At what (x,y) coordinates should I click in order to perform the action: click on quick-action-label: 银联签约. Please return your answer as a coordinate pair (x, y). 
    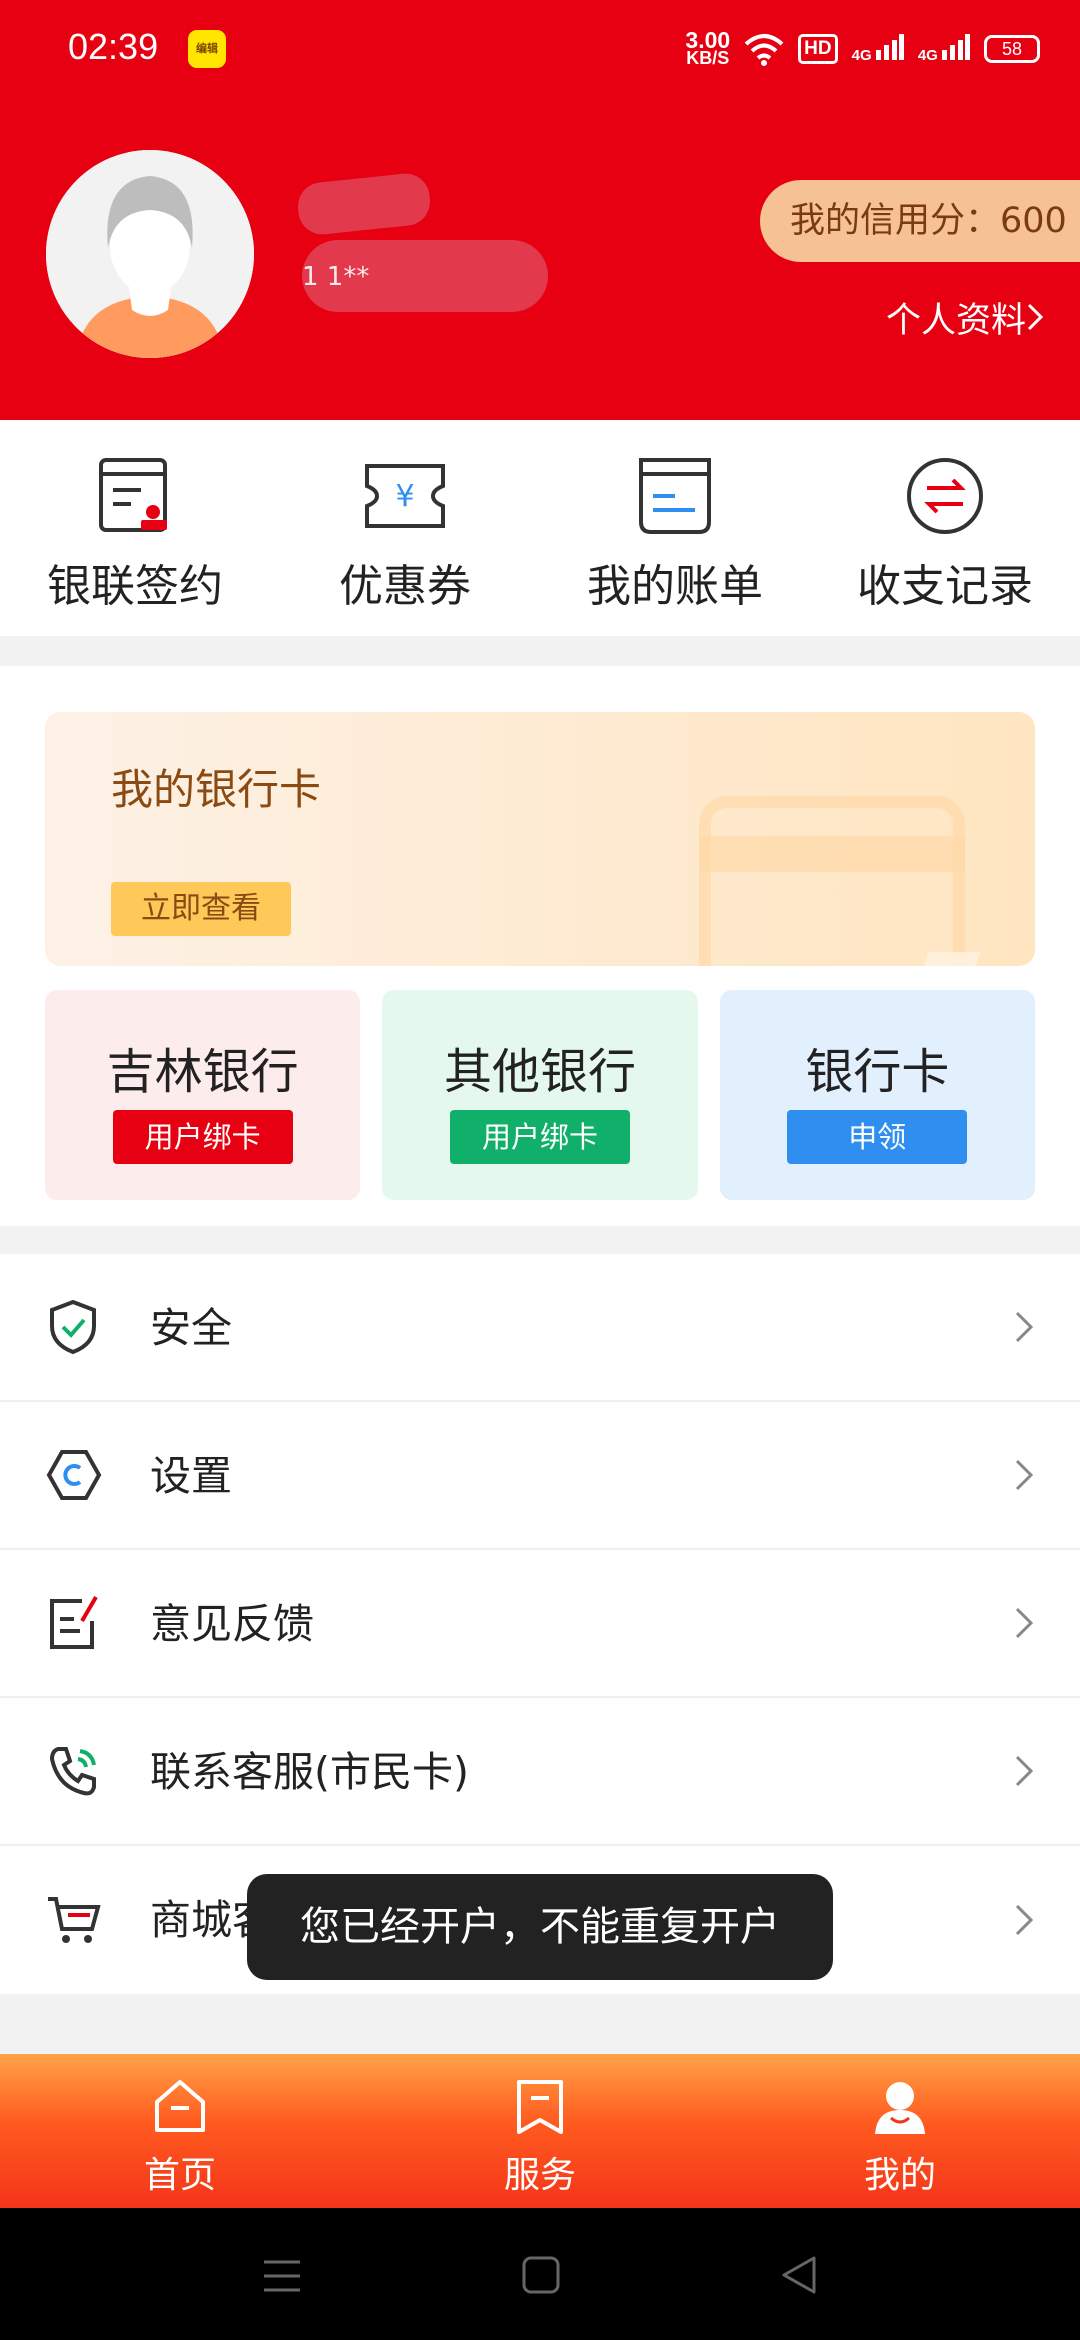
    Looking at the image, I should click on (135, 586).